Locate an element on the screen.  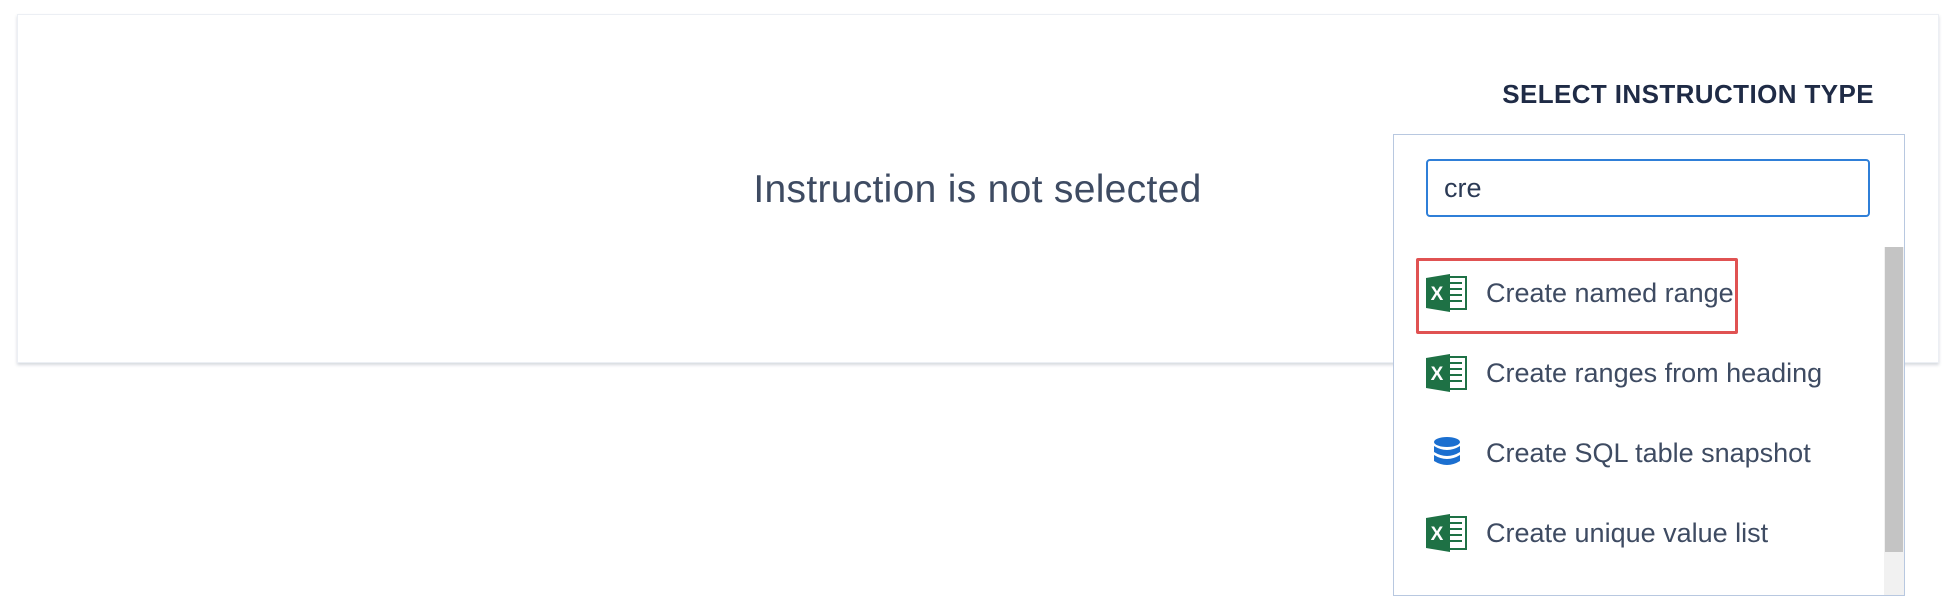
option-partially-visible is located at coordinates (1639, 584).